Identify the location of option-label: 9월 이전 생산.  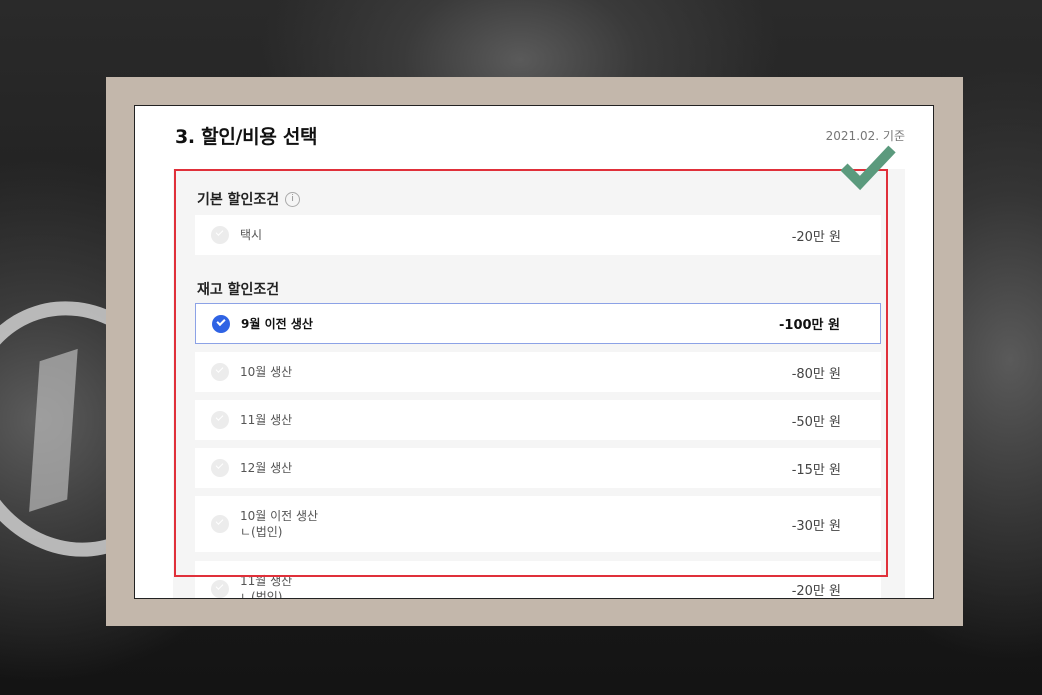
(277, 323).